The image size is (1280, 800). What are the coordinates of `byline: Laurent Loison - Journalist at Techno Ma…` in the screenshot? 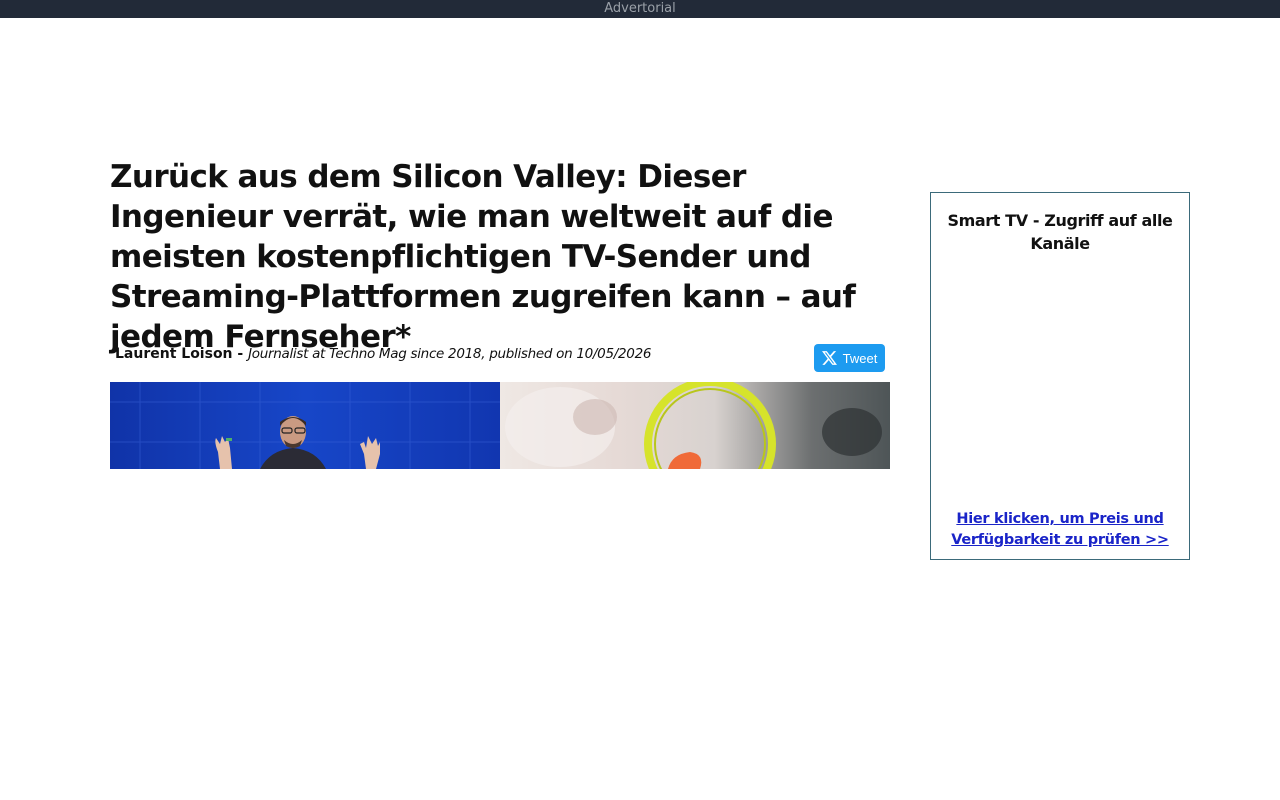 It's located at (460, 354).